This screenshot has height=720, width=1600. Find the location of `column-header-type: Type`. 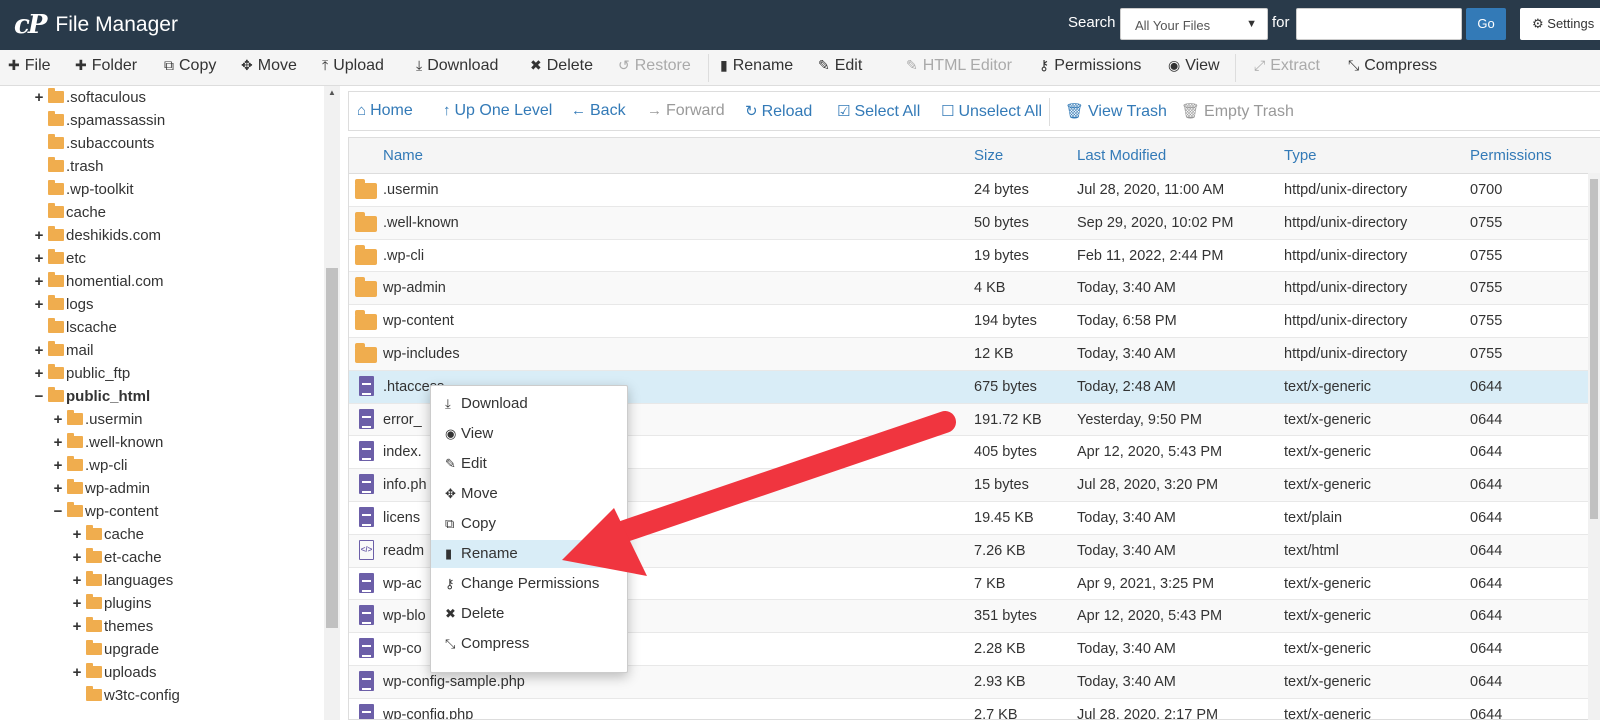

column-header-type: Type is located at coordinates (1300, 155).